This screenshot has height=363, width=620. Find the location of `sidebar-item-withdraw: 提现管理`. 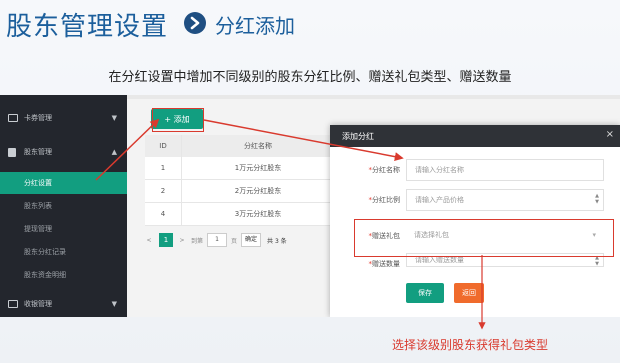

sidebar-item-withdraw: 提现管理 is located at coordinates (63, 229).